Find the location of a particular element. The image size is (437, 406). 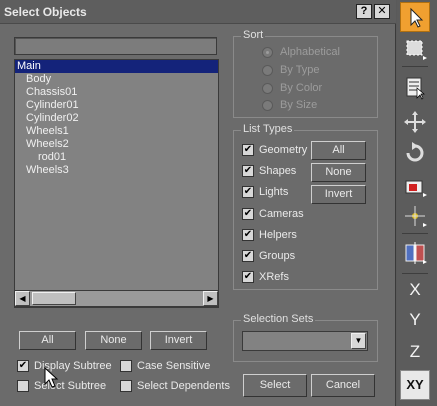

checkbox-label: Case Sensitive is located at coordinates (174, 366).